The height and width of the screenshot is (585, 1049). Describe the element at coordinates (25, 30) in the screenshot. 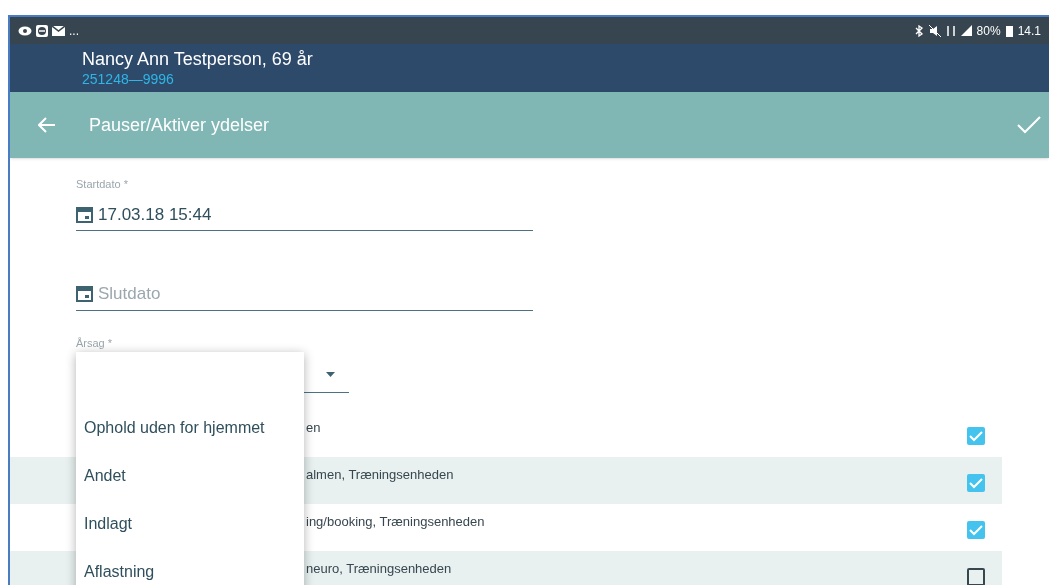

I see `eye-icon` at that location.